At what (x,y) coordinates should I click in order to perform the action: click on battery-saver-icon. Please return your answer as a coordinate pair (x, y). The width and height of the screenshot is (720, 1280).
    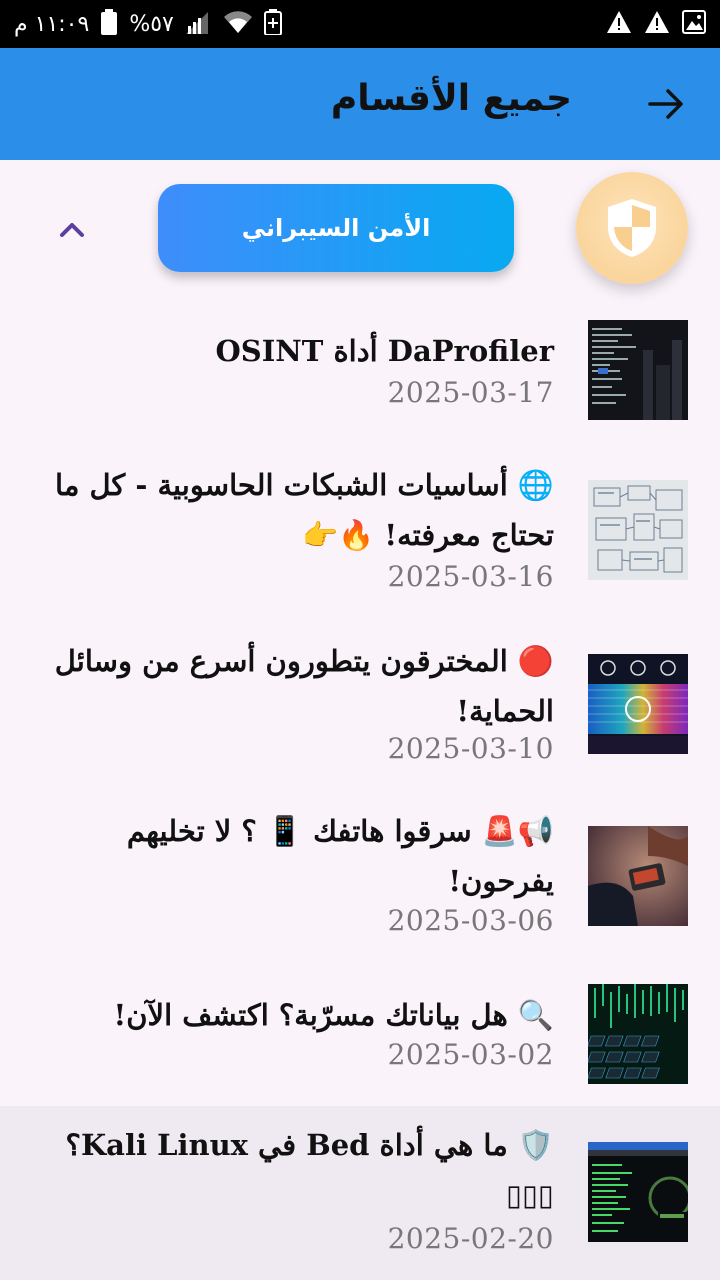
    Looking at the image, I should click on (272, 24).